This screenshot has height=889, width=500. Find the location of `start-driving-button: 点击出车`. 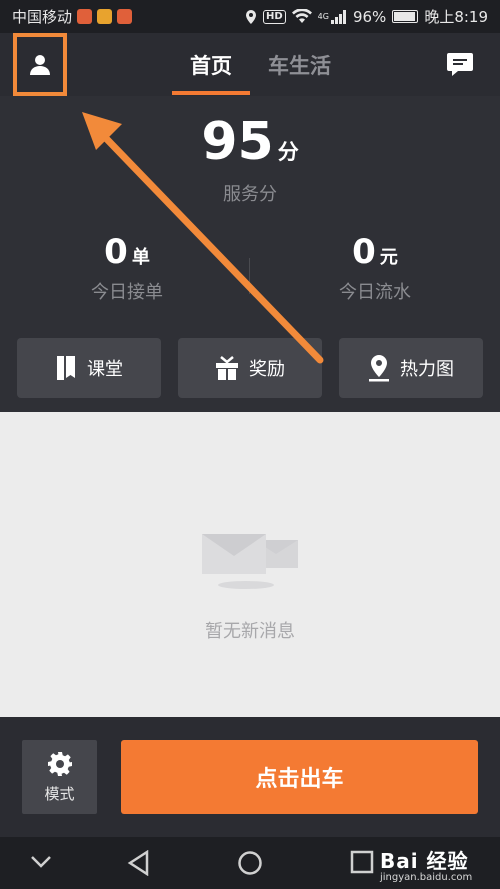

start-driving-button: 点击出车 is located at coordinates (299, 777).